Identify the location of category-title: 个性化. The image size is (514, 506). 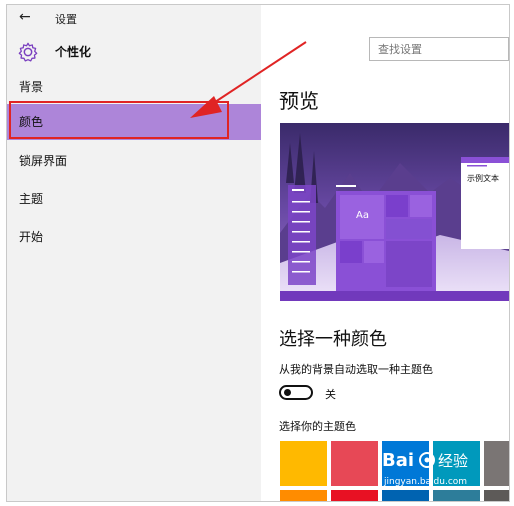
(73, 52).